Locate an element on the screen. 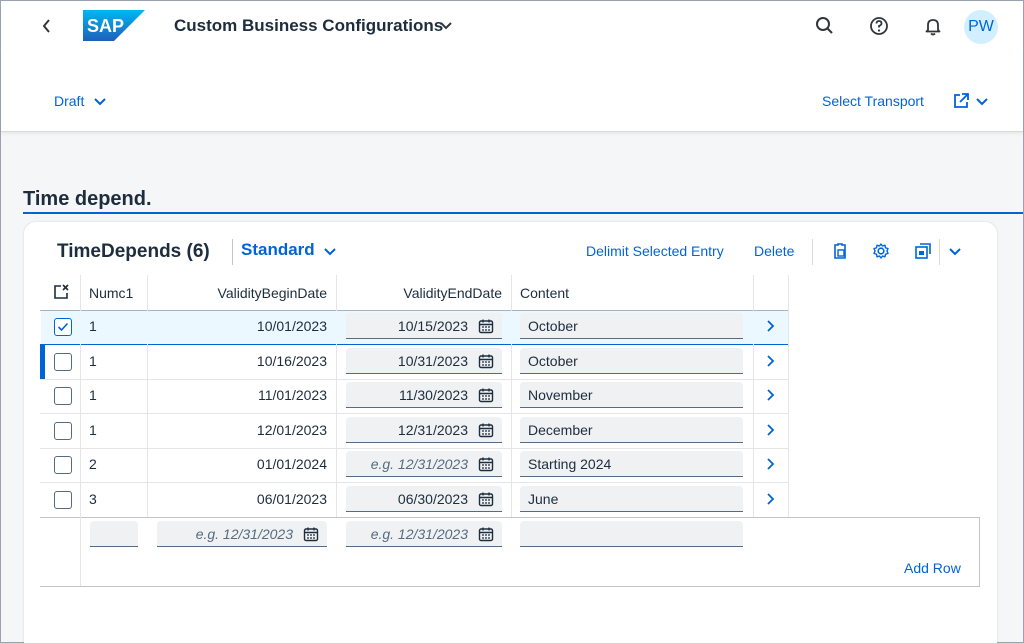 This screenshot has height=643, width=1024. column-header-numc1: Numc1 is located at coordinates (111, 293).